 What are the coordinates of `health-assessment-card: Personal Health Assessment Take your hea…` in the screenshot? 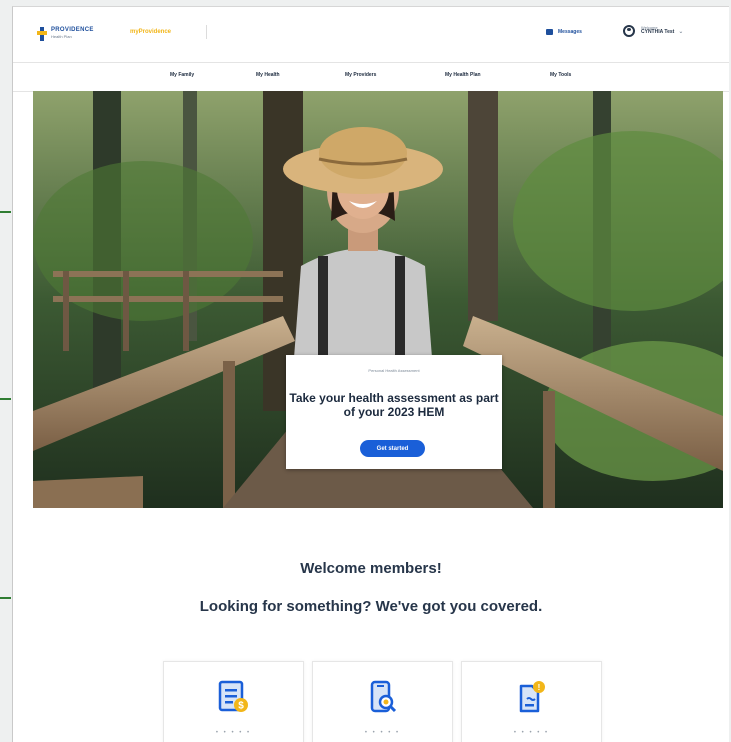 It's located at (394, 412).